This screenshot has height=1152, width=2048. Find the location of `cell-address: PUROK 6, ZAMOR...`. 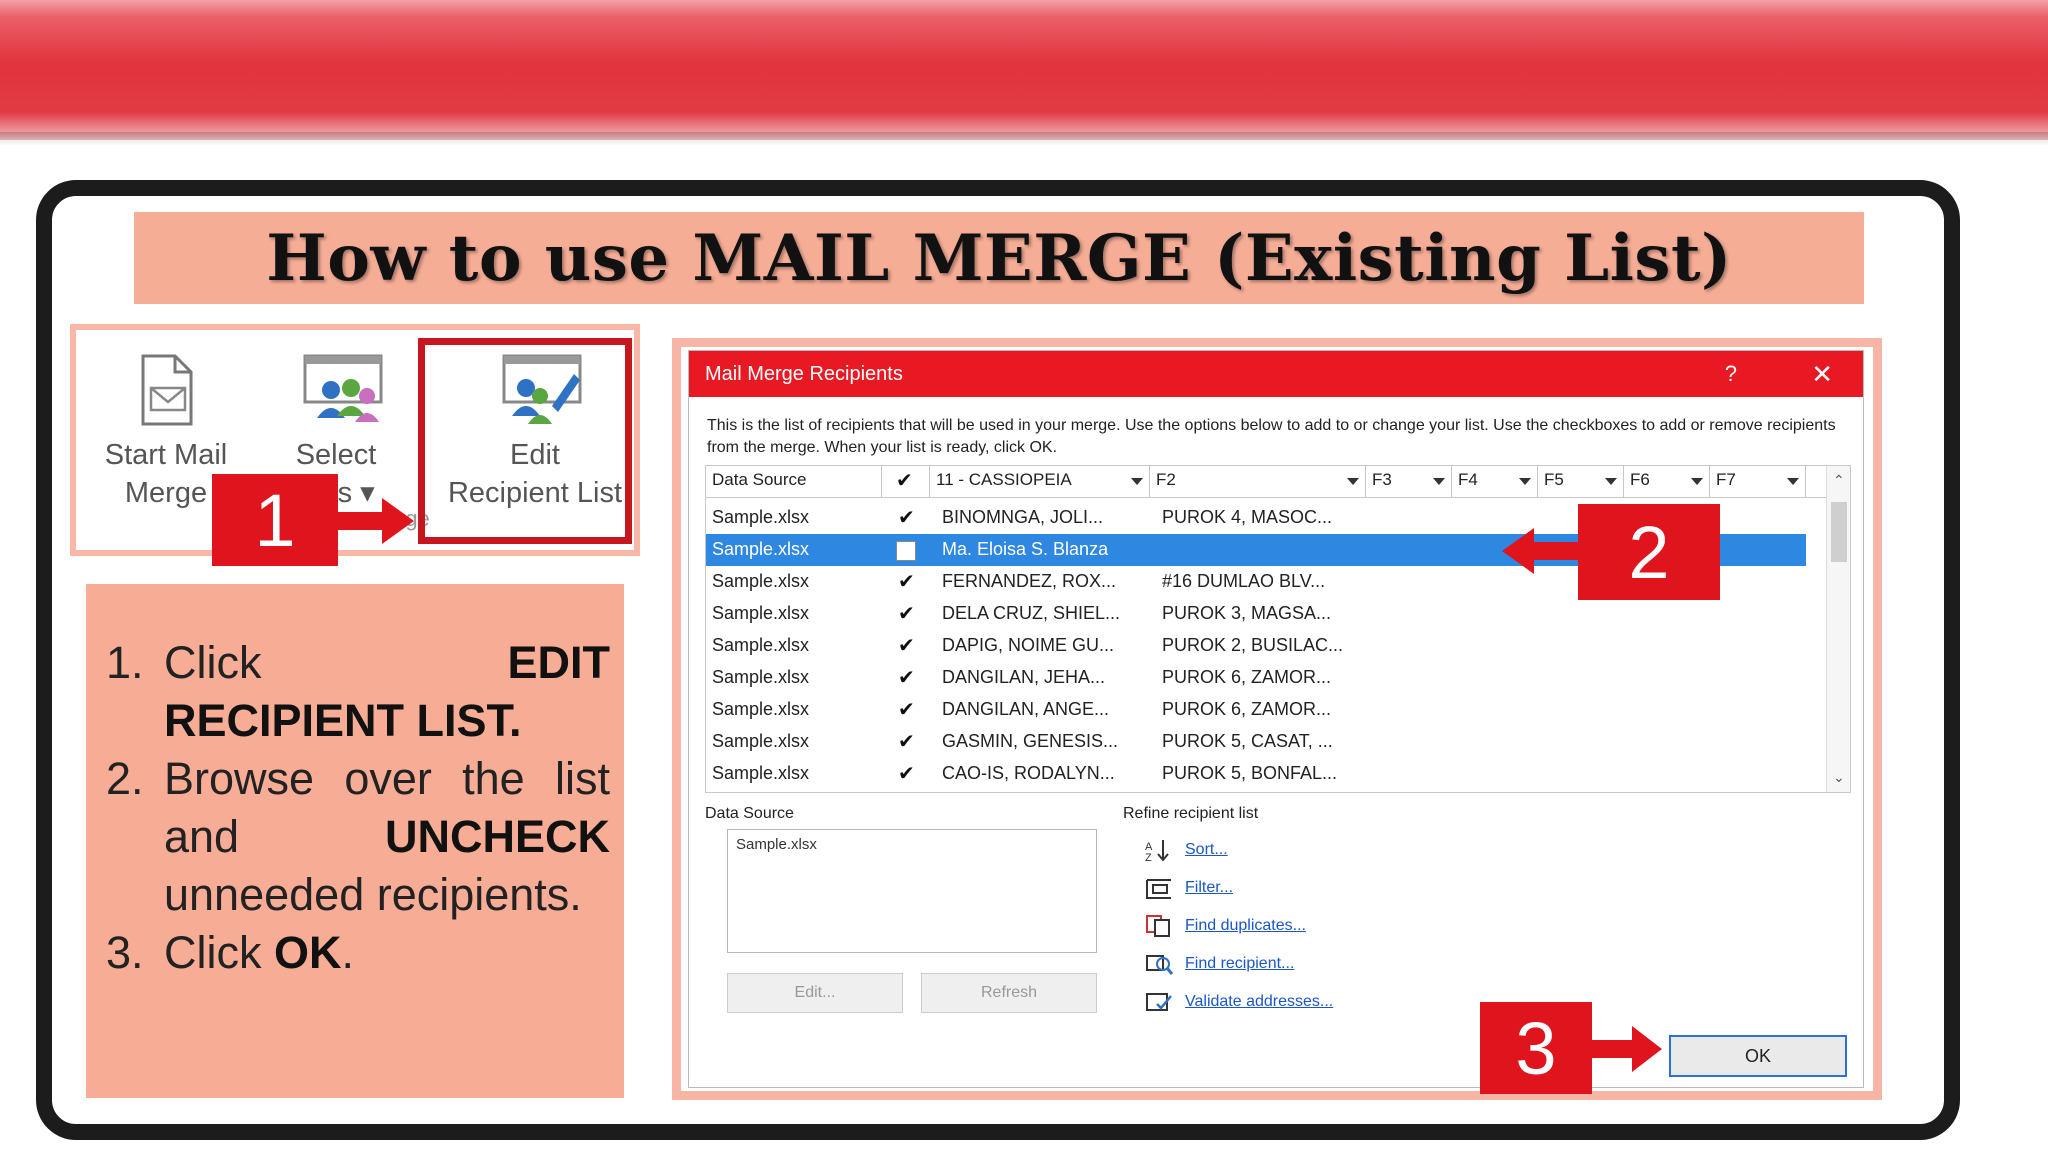

cell-address: PUROK 6, ZAMOR... is located at coordinates (1247, 709).